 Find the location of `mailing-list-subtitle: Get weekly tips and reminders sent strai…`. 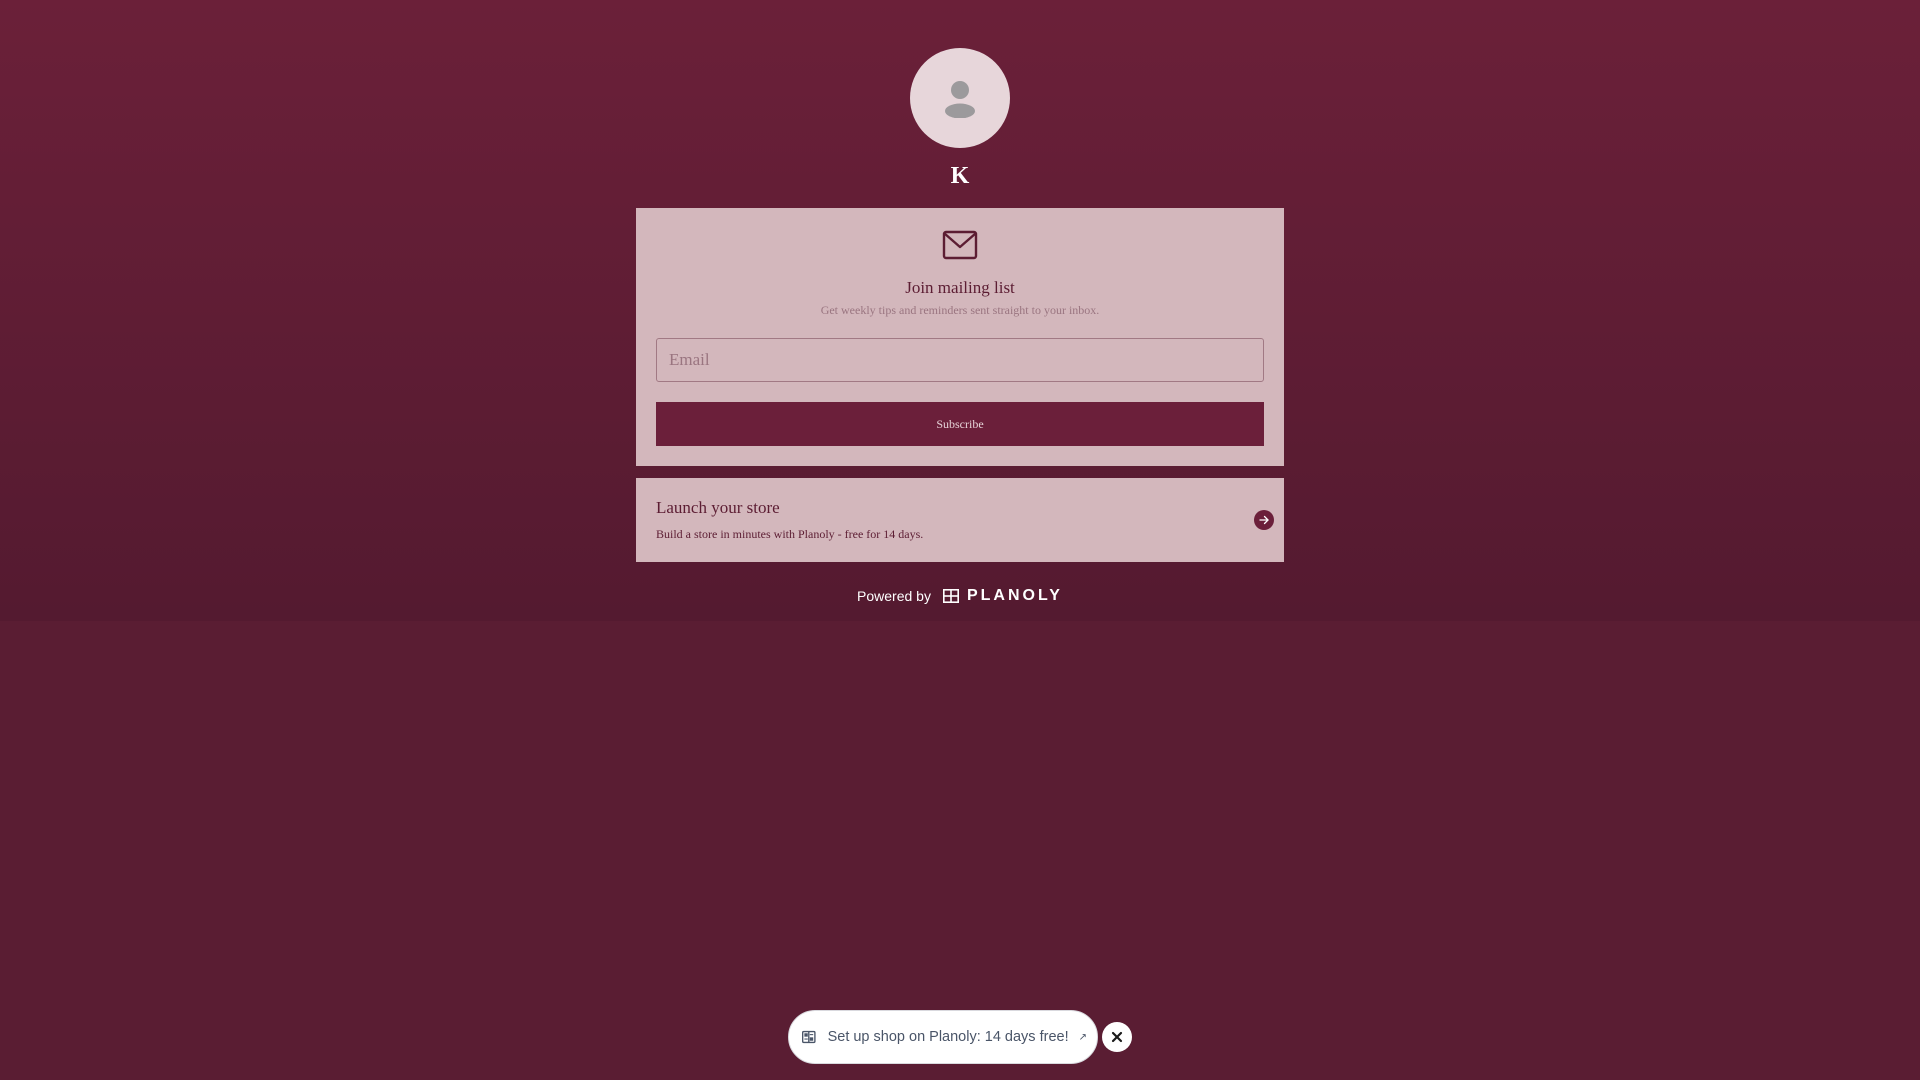

mailing-list-subtitle: Get weekly tips and reminders sent strai… is located at coordinates (960, 310).